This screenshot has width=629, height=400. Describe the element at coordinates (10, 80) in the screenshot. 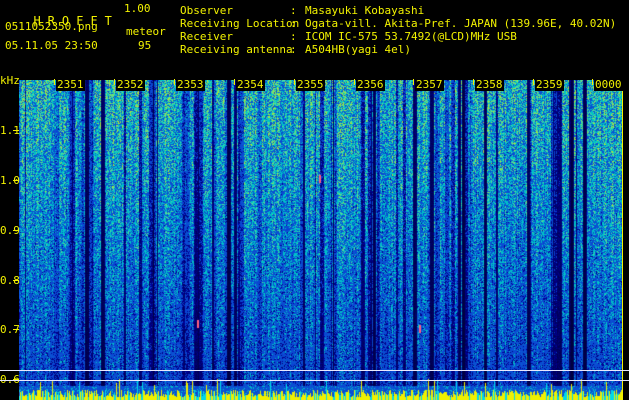

I see `y-axis-unit: kHz` at that location.